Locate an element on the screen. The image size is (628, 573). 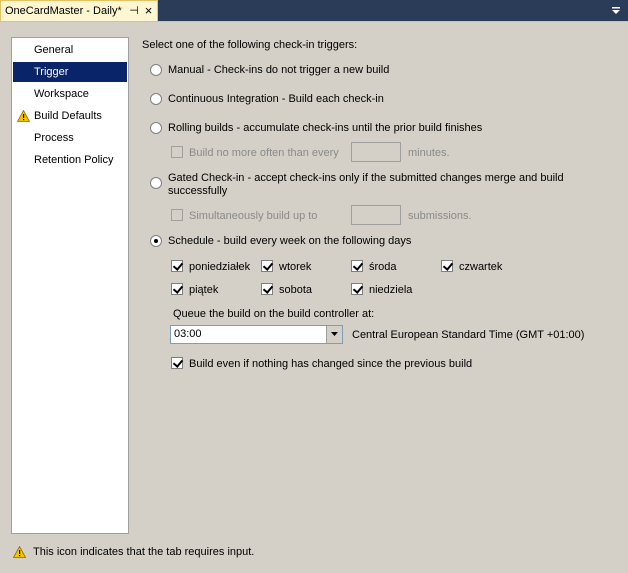
gated-limit-label: Simultaneously build up to is located at coordinates (253, 216).